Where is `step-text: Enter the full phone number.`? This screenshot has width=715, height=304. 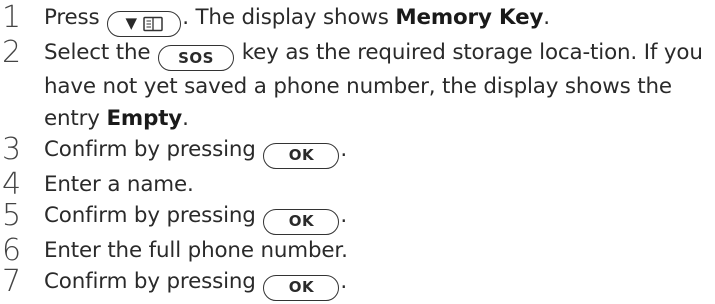
step-text: Enter the full phone number. is located at coordinates (196, 250).